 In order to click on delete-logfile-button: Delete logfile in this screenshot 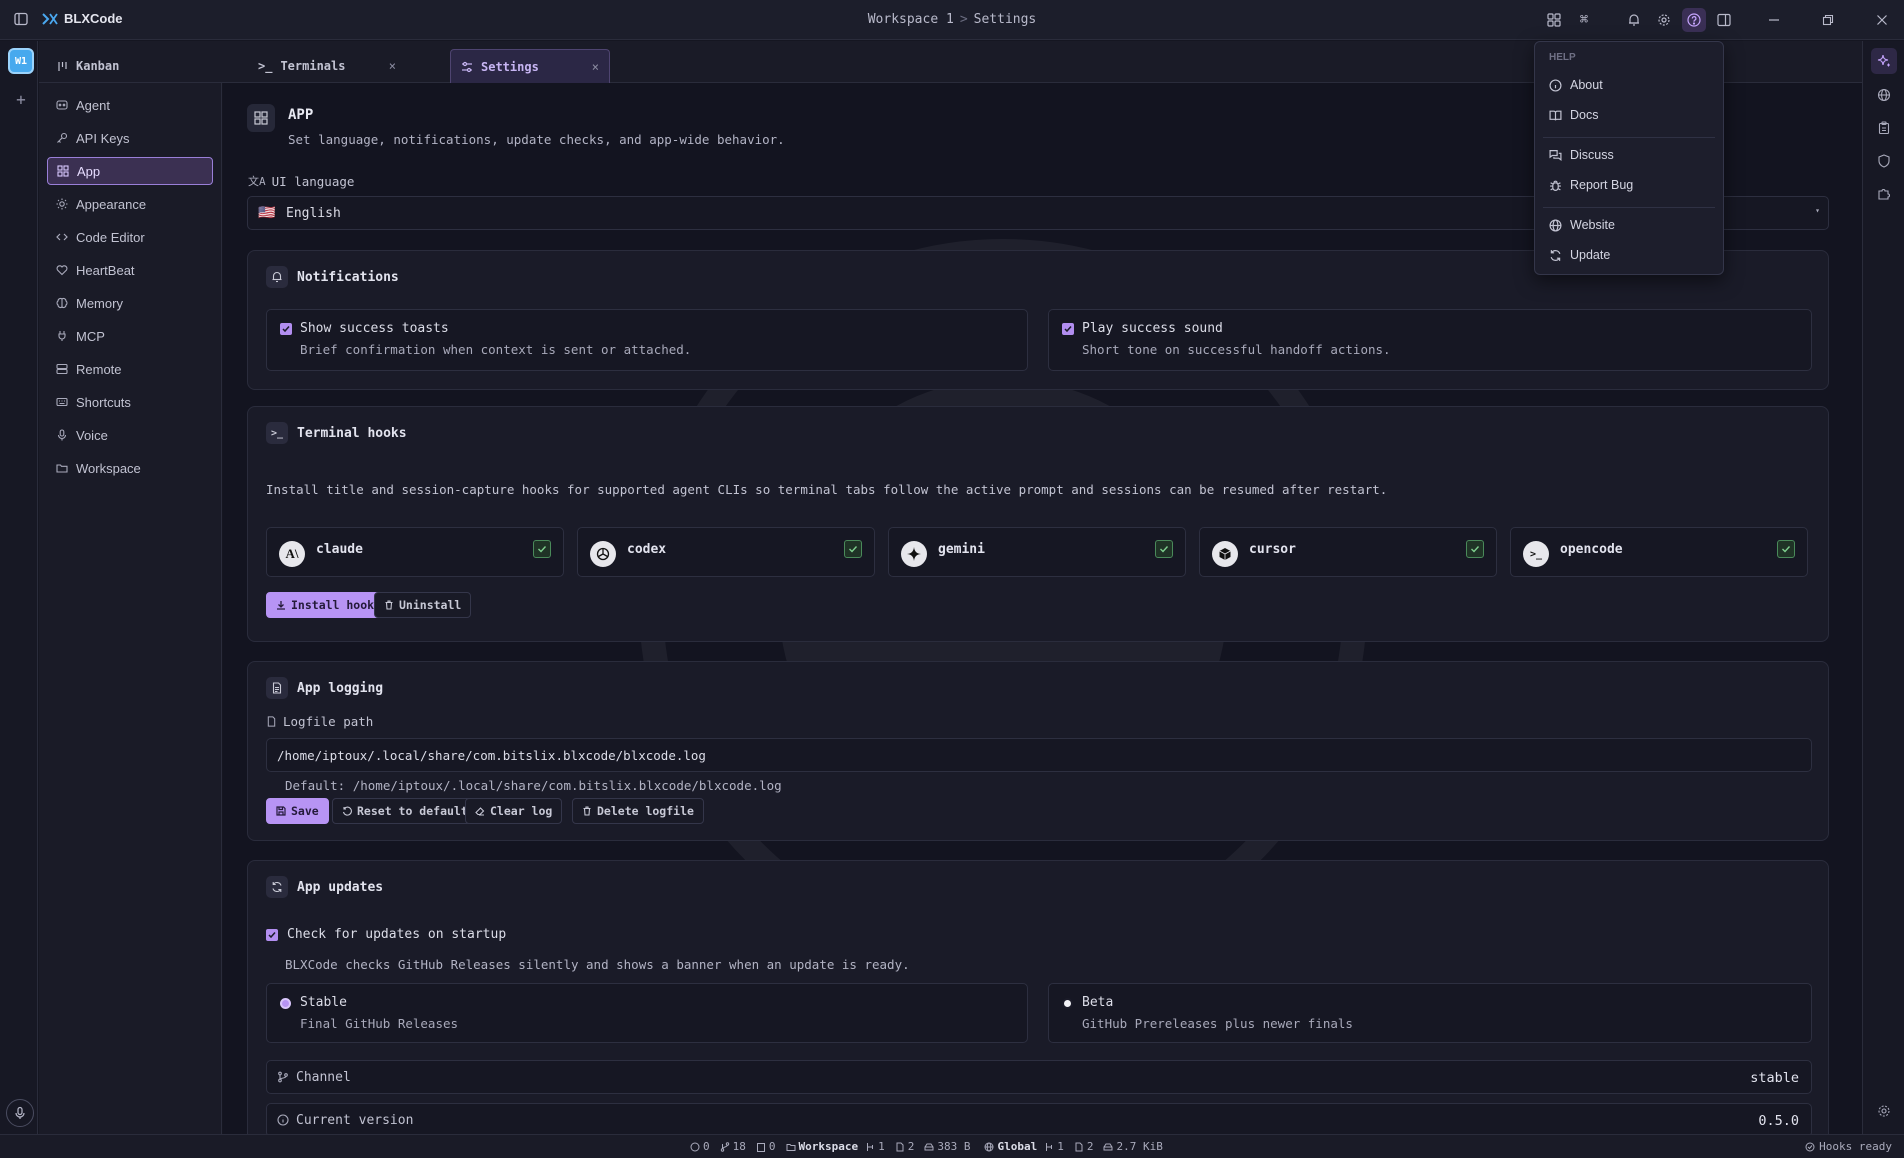, I will do `click(638, 811)`.